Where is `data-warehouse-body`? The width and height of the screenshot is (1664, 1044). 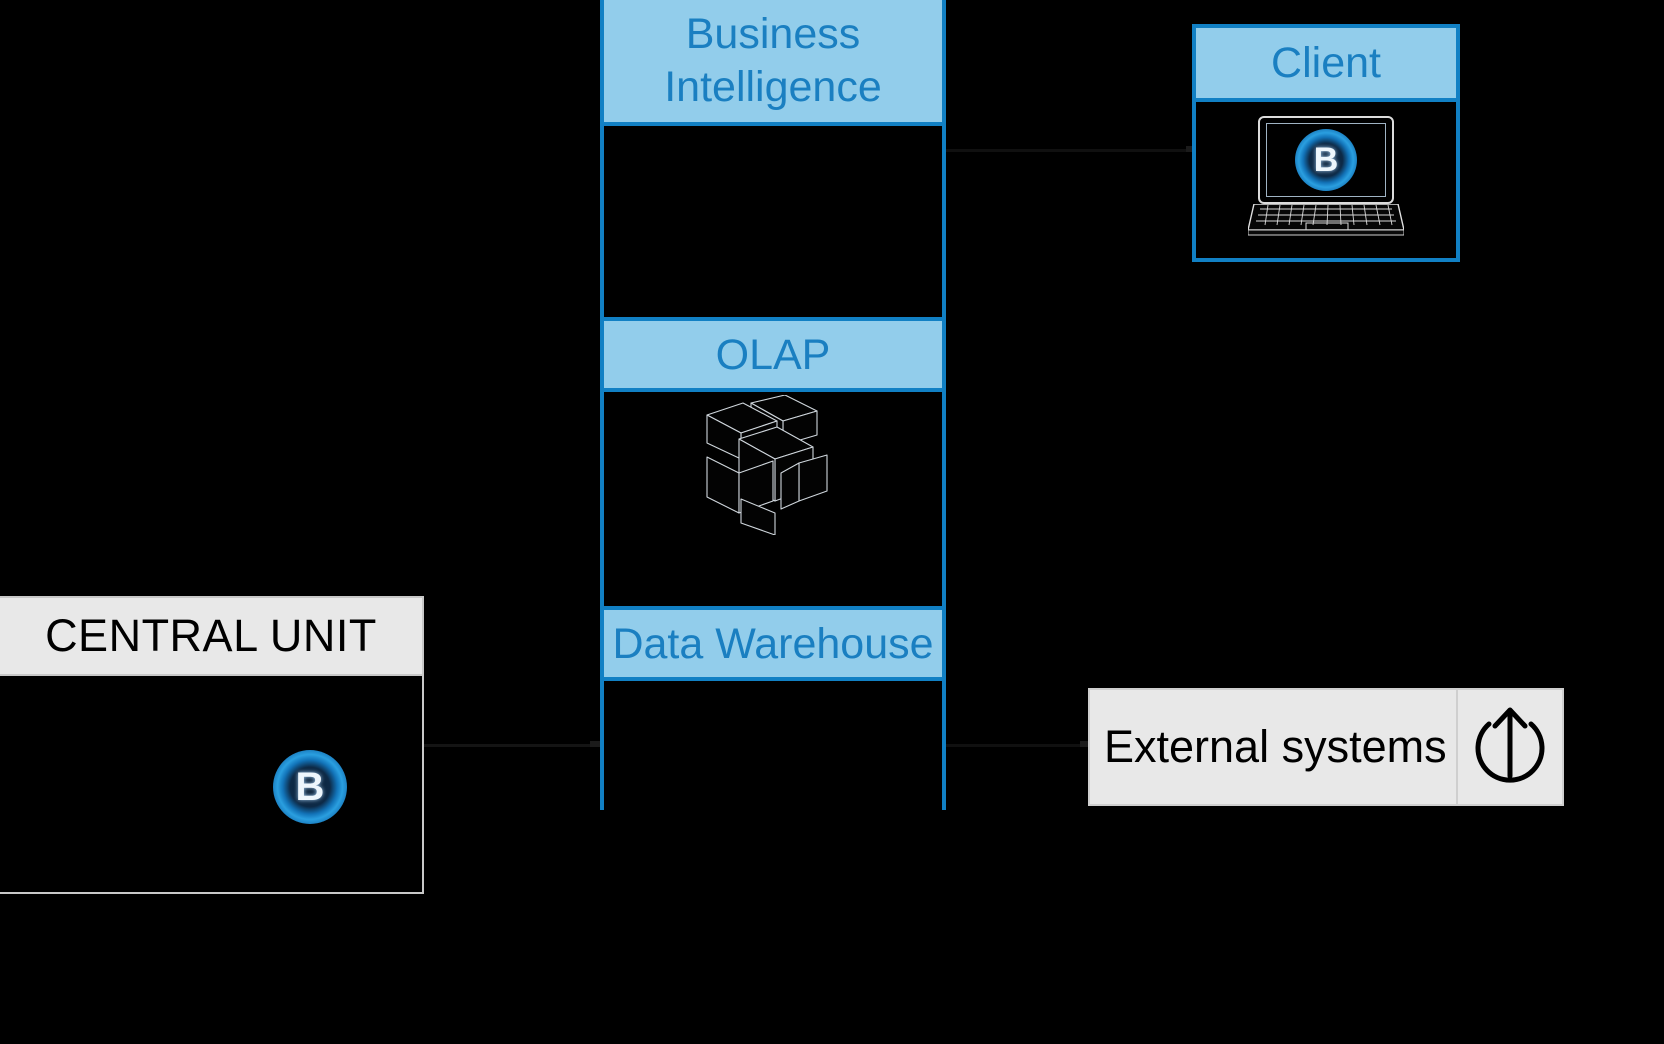
data-warehouse-body is located at coordinates (773, 745).